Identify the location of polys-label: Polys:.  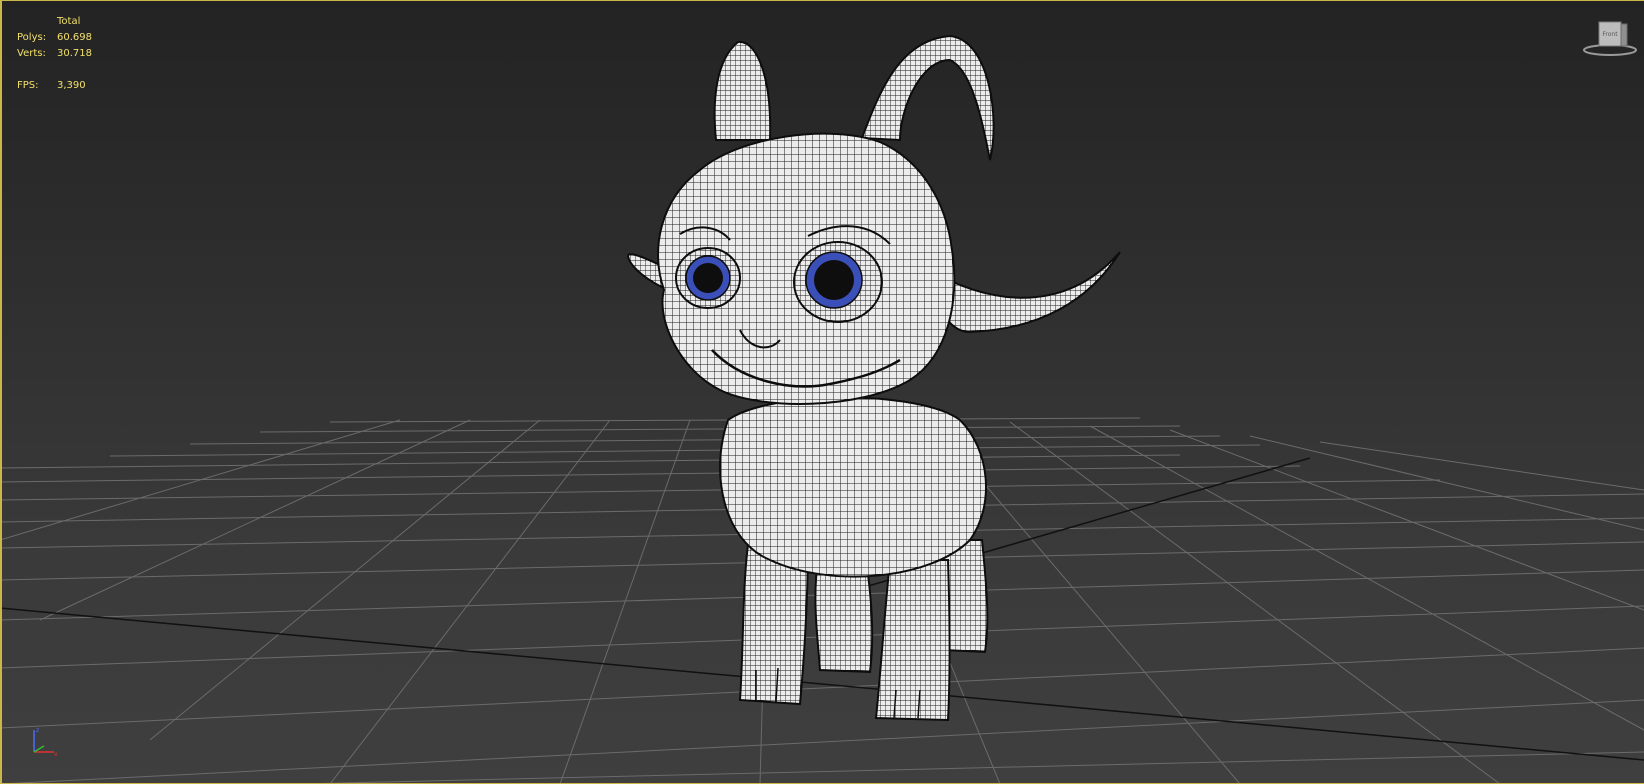
(32, 37).